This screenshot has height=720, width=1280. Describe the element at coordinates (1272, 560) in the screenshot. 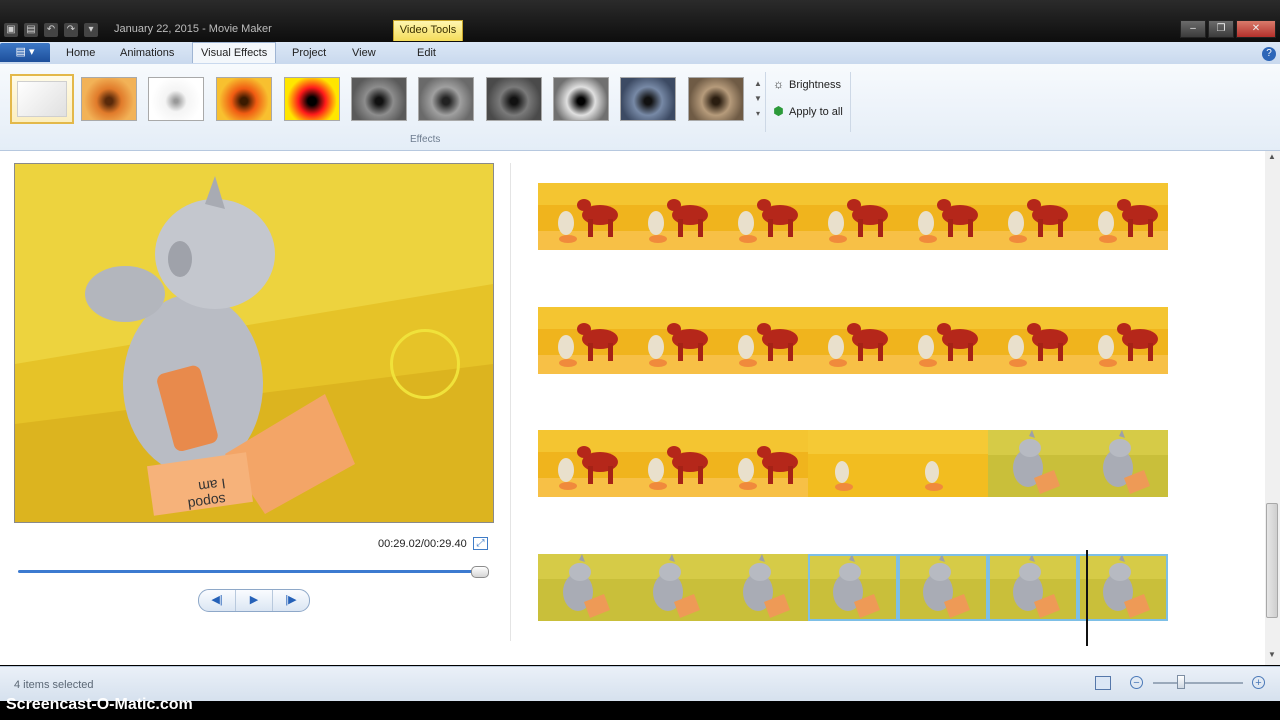

I see `scrollbar-thumb` at that location.